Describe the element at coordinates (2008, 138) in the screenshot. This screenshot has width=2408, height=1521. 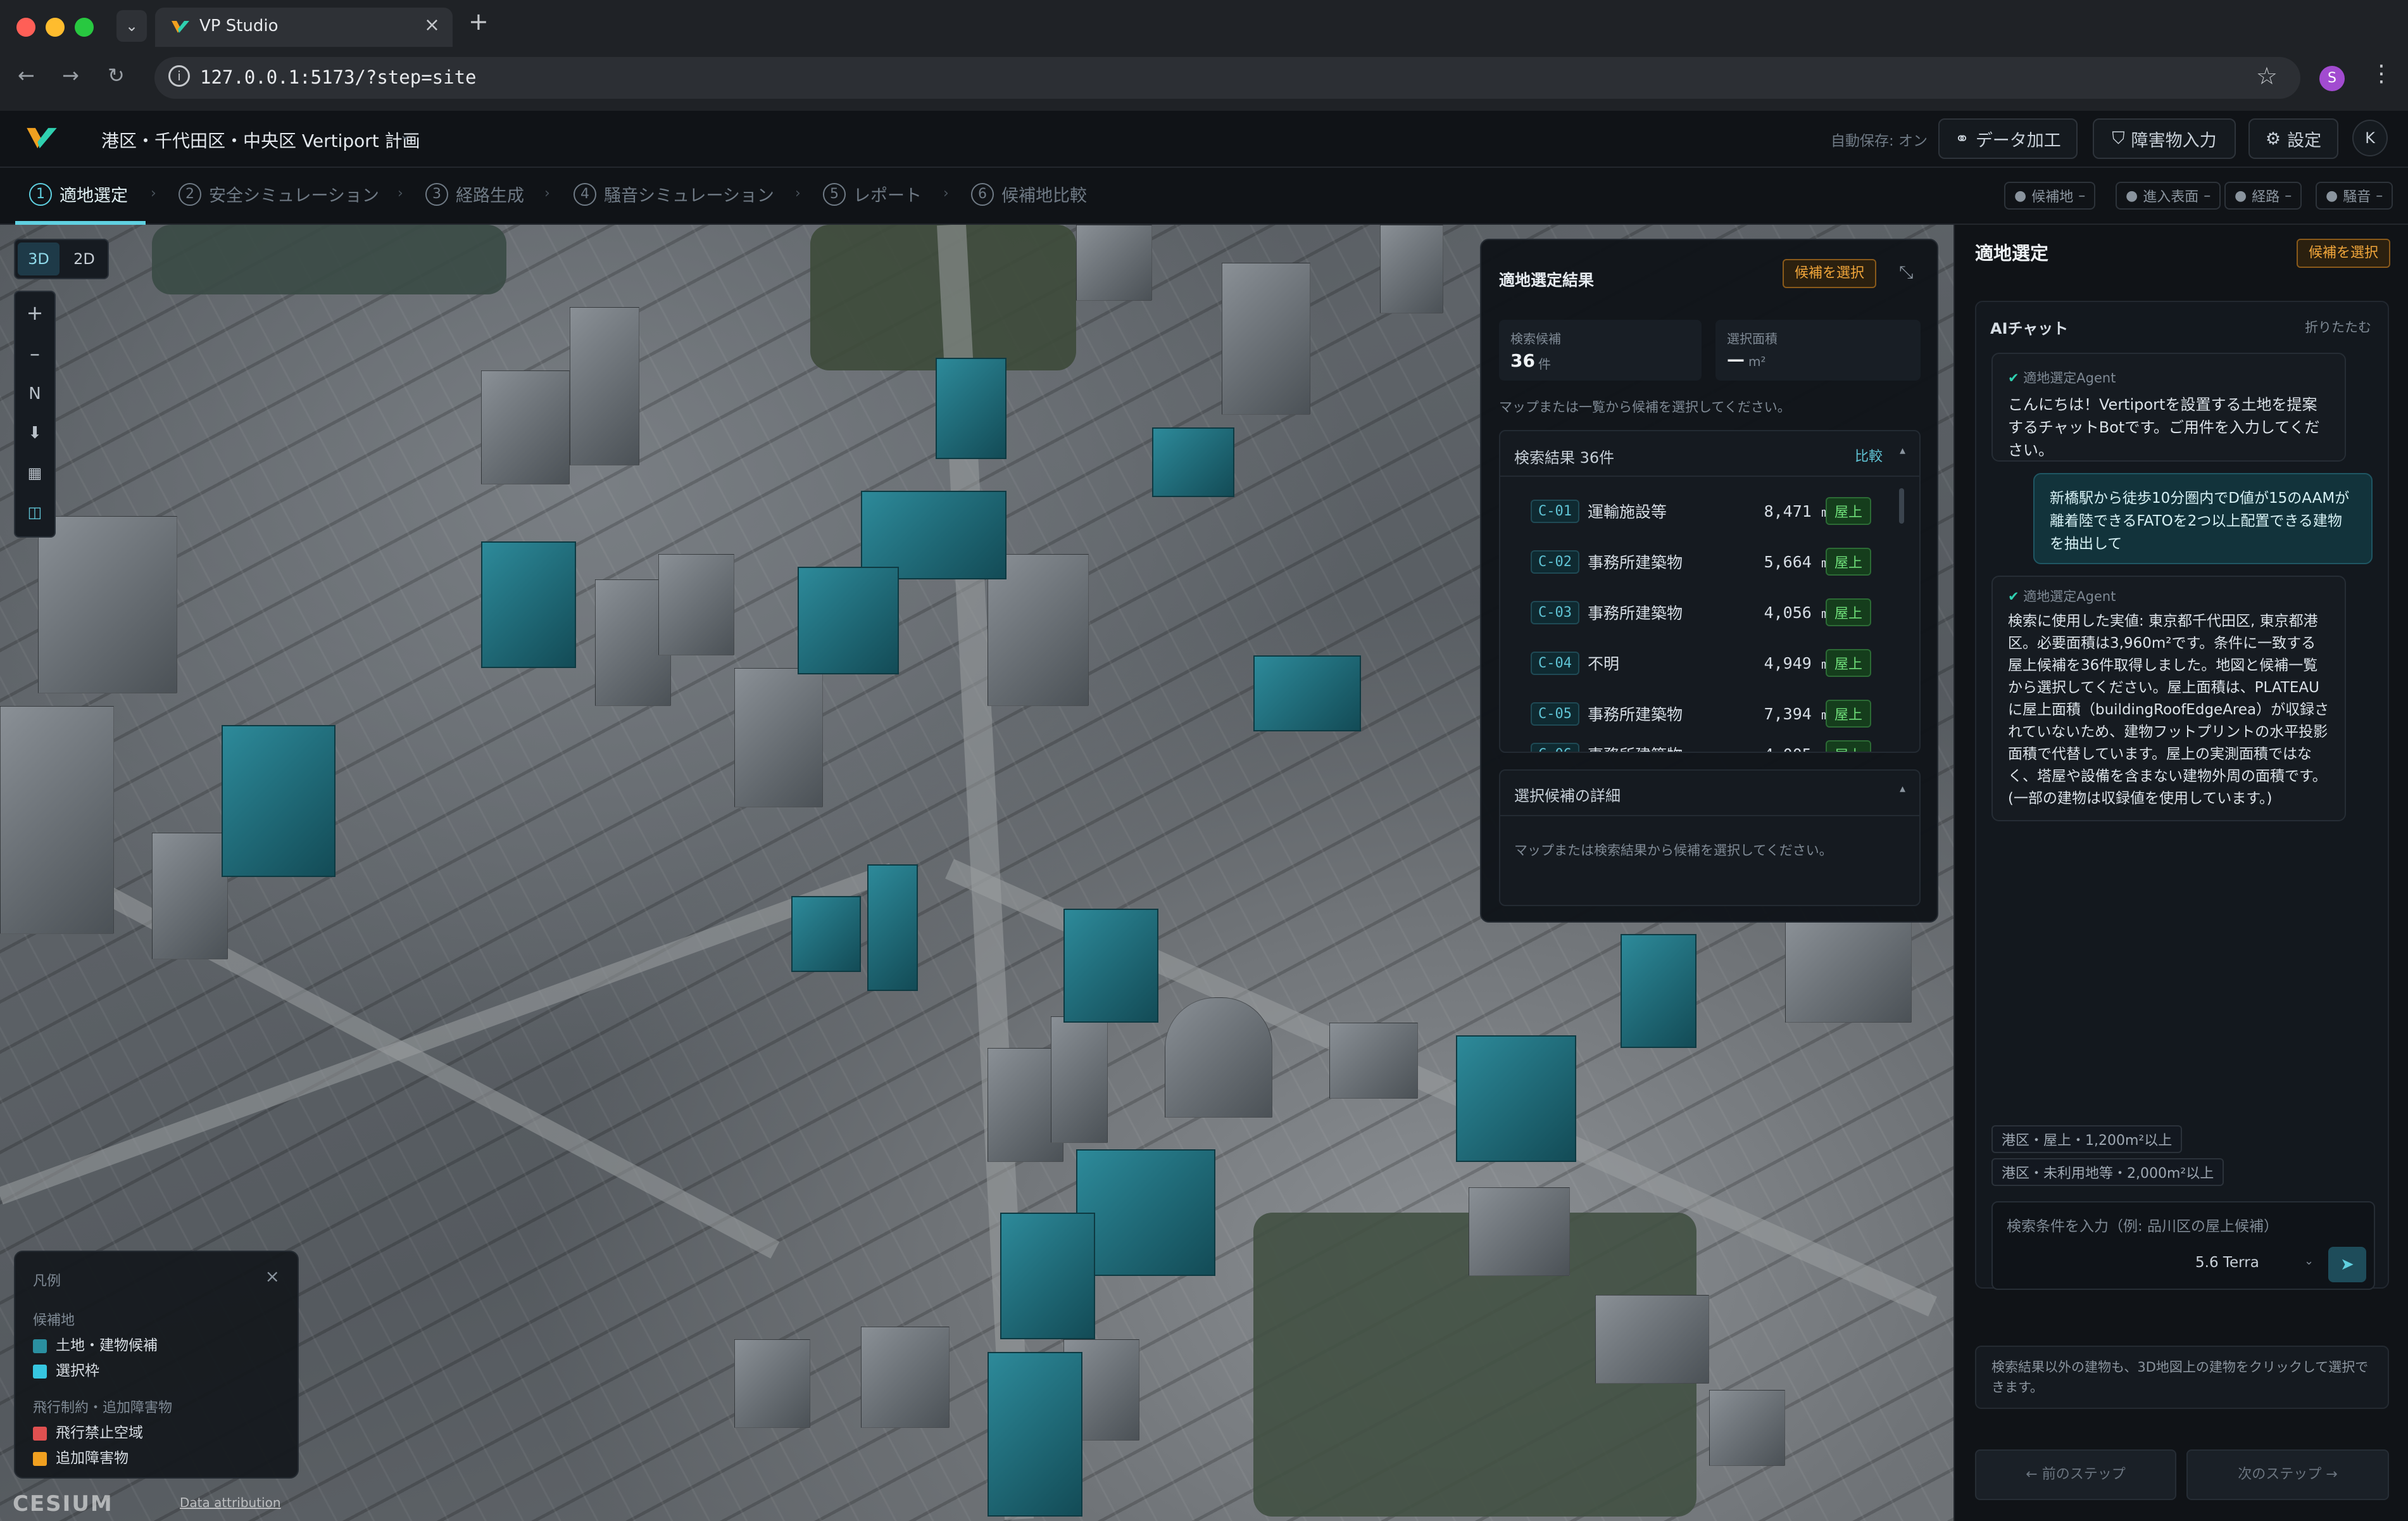
I see `data-processing-button: ⚭ データ加工` at that location.